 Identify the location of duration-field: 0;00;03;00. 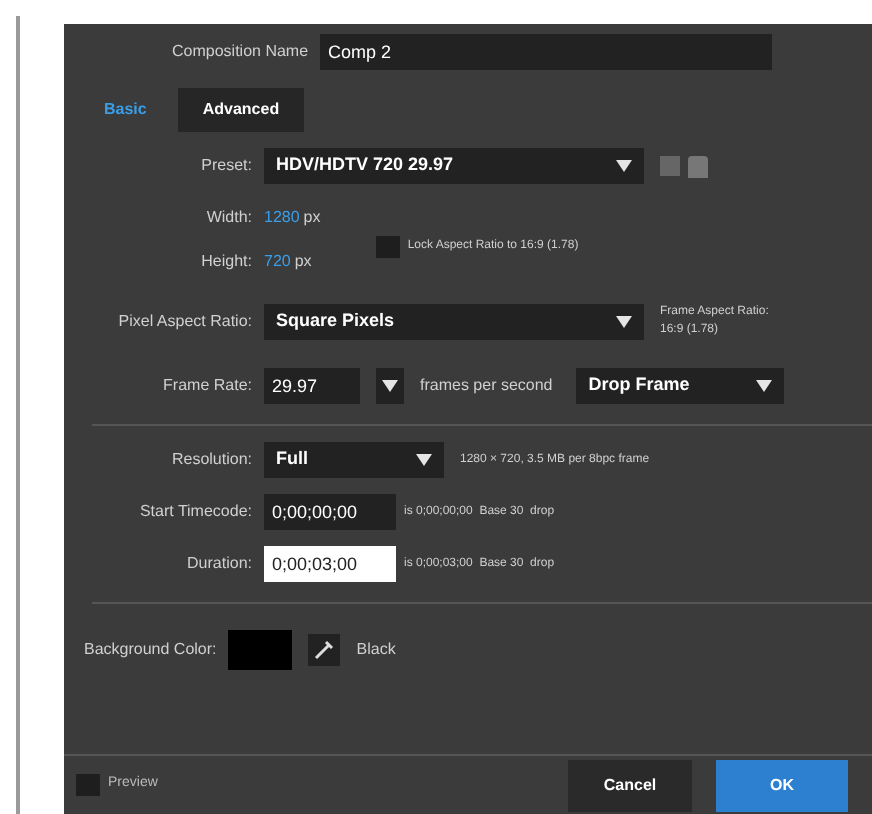
(330, 564).